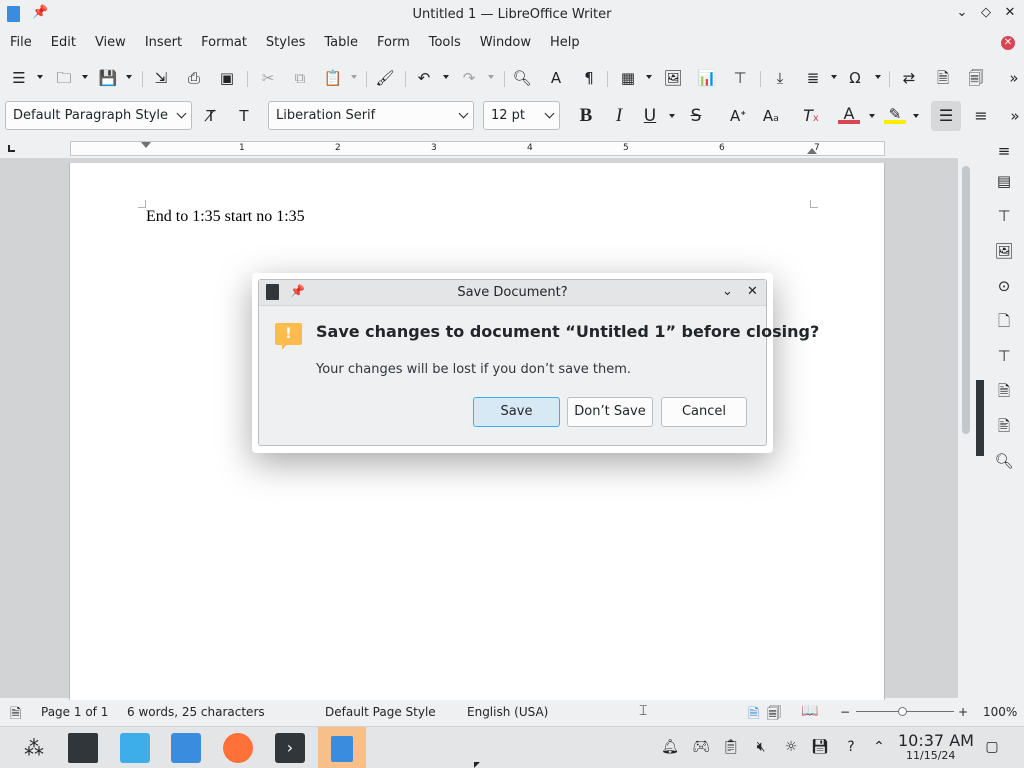  Describe the element at coordinates (586, 116) in the screenshot. I see `bold-icon: B` at that location.